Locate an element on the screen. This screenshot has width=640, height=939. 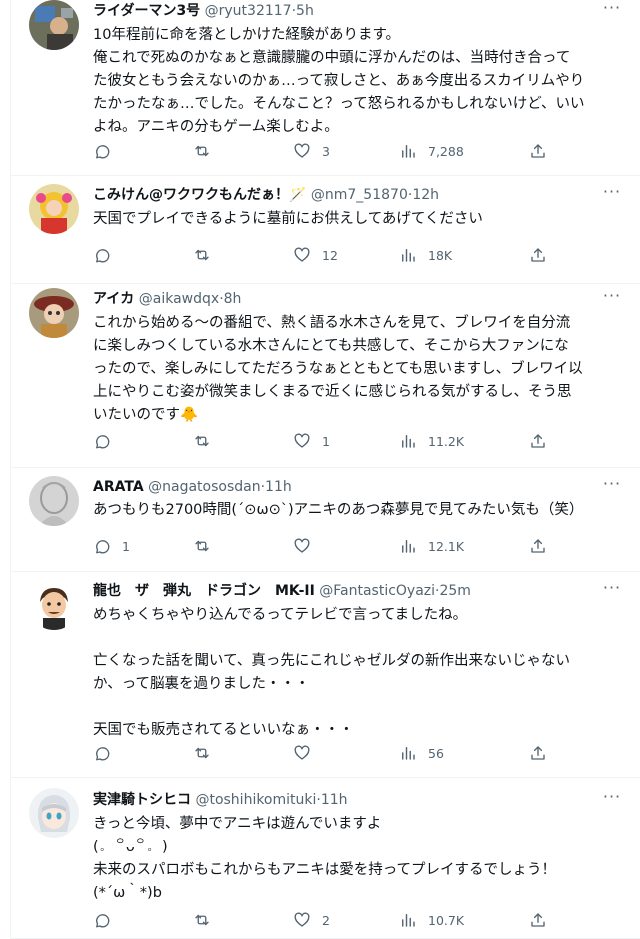
views-button: 11.2K is located at coordinates (431, 441).